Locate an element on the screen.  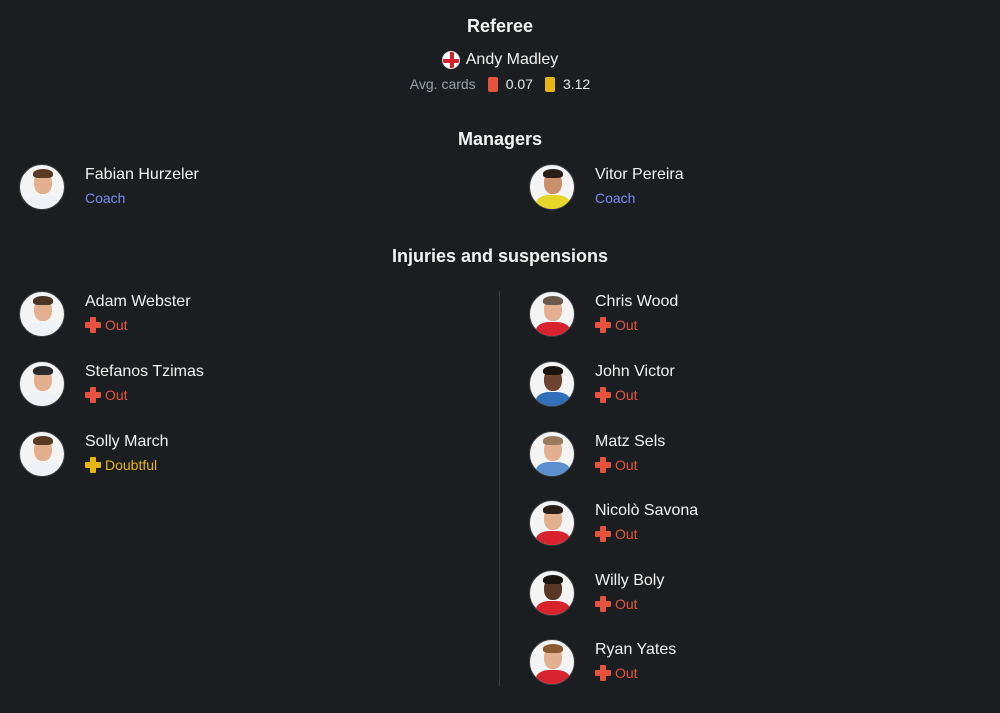
player-name: Adam Webster is located at coordinates (138, 301).